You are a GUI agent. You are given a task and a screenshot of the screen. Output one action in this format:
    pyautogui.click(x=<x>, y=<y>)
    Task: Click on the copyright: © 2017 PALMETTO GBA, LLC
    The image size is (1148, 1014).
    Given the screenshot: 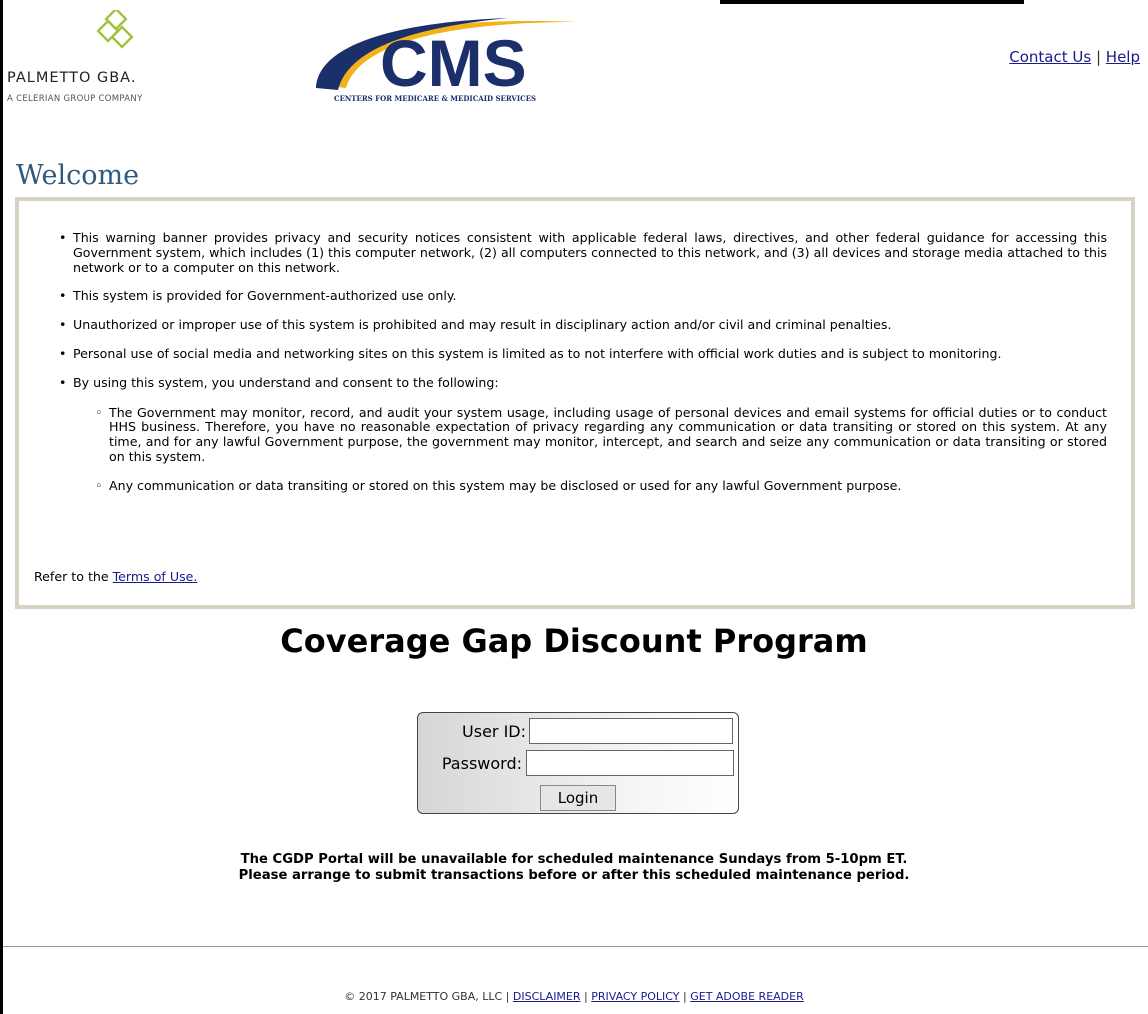 What is the action you would take?
    pyautogui.click(x=423, y=996)
    